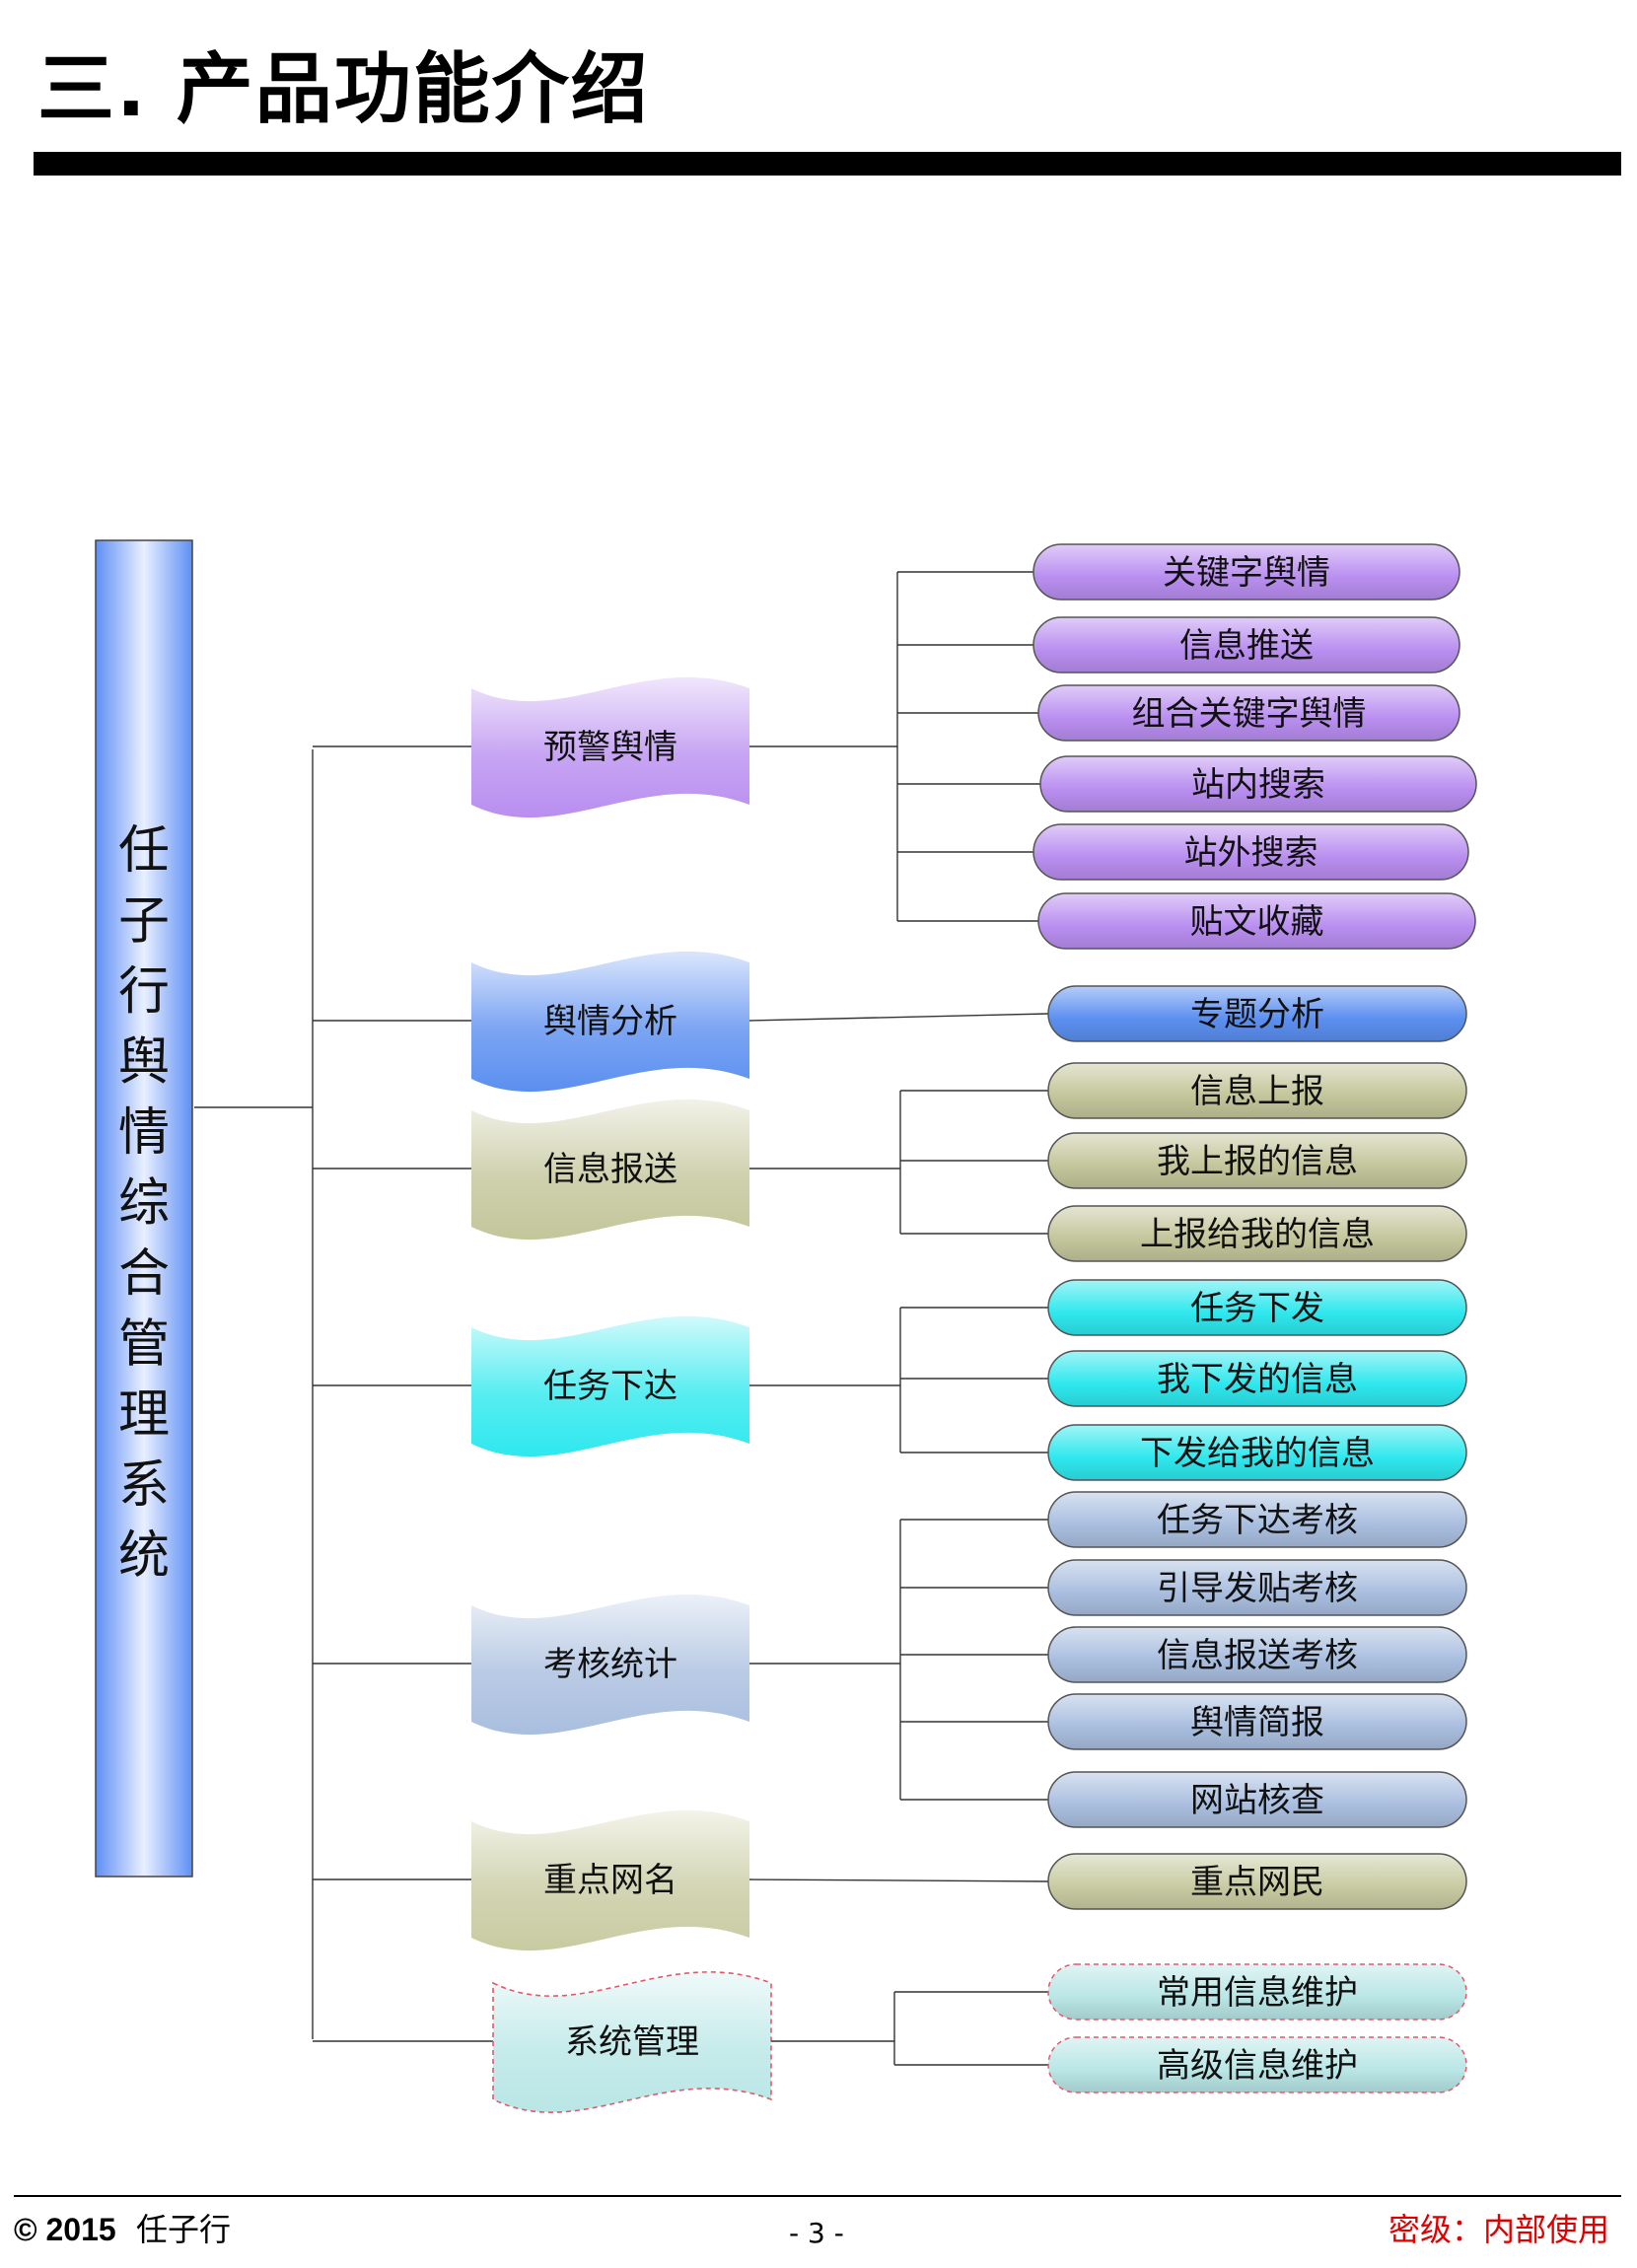 The height and width of the screenshot is (2268, 1637). I want to click on feature-item-label: 信息上报, so click(1257, 1091).